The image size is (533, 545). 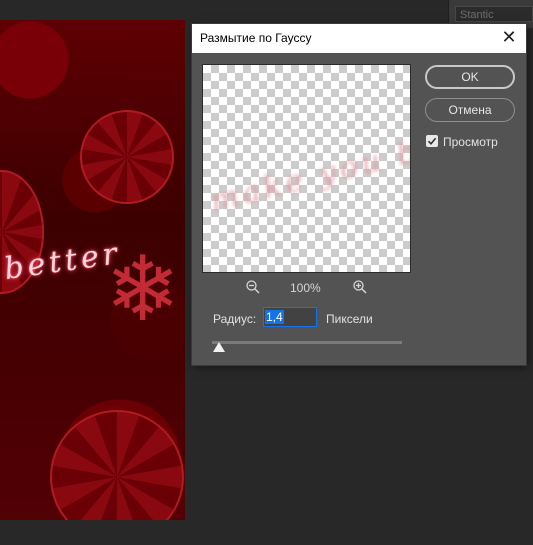 I want to click on zoom-in-icon, so click(x=360, y=287).